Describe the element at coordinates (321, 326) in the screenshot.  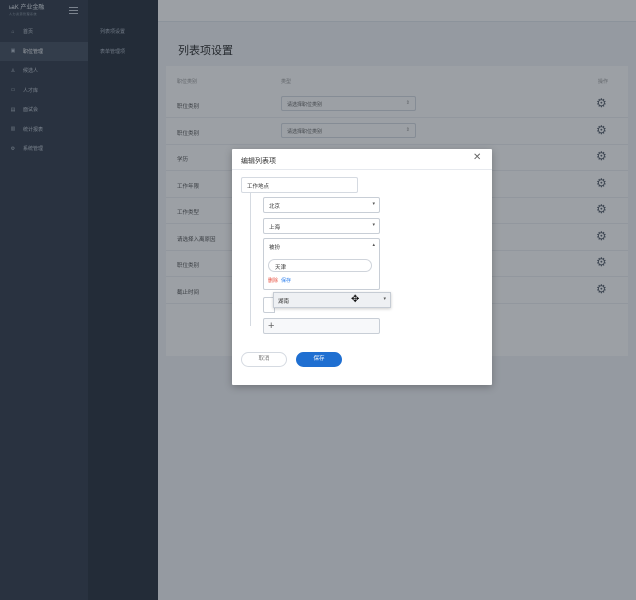
I see `add-option-button: +` at that location.